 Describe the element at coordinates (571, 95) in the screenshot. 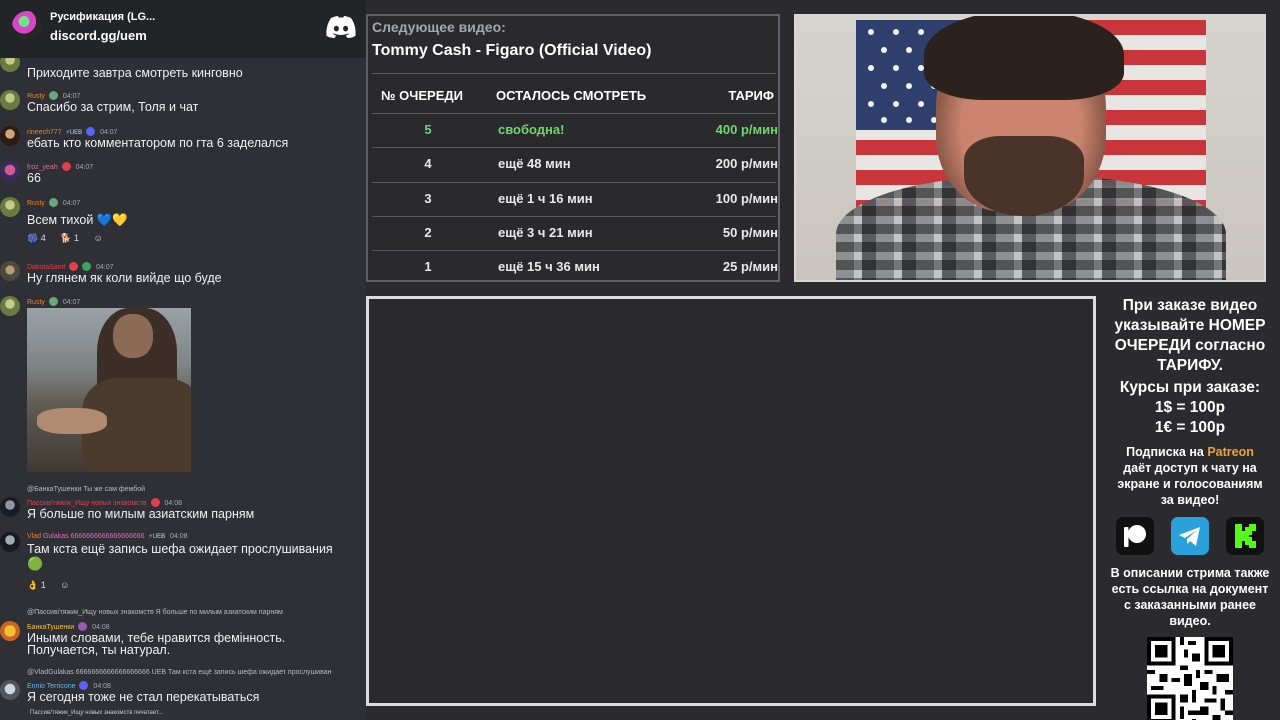

I see `column-header-left: ОСТАЛОСЬ СМОТРЕТЬ` at that location.